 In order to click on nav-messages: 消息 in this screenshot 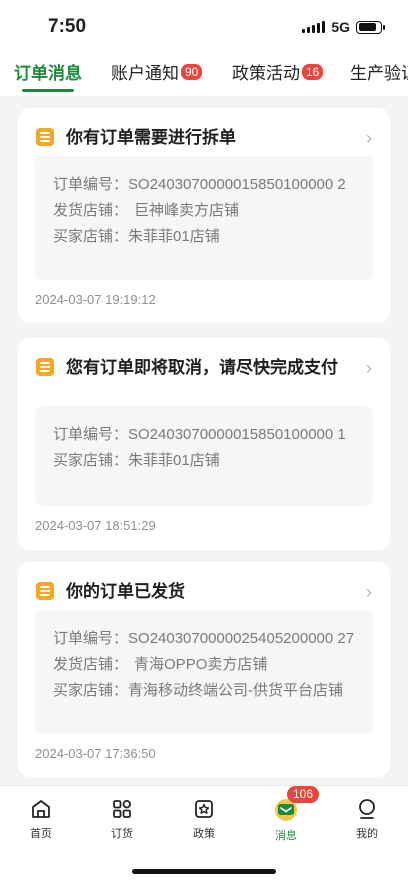, I will do `click(286, 820)`.